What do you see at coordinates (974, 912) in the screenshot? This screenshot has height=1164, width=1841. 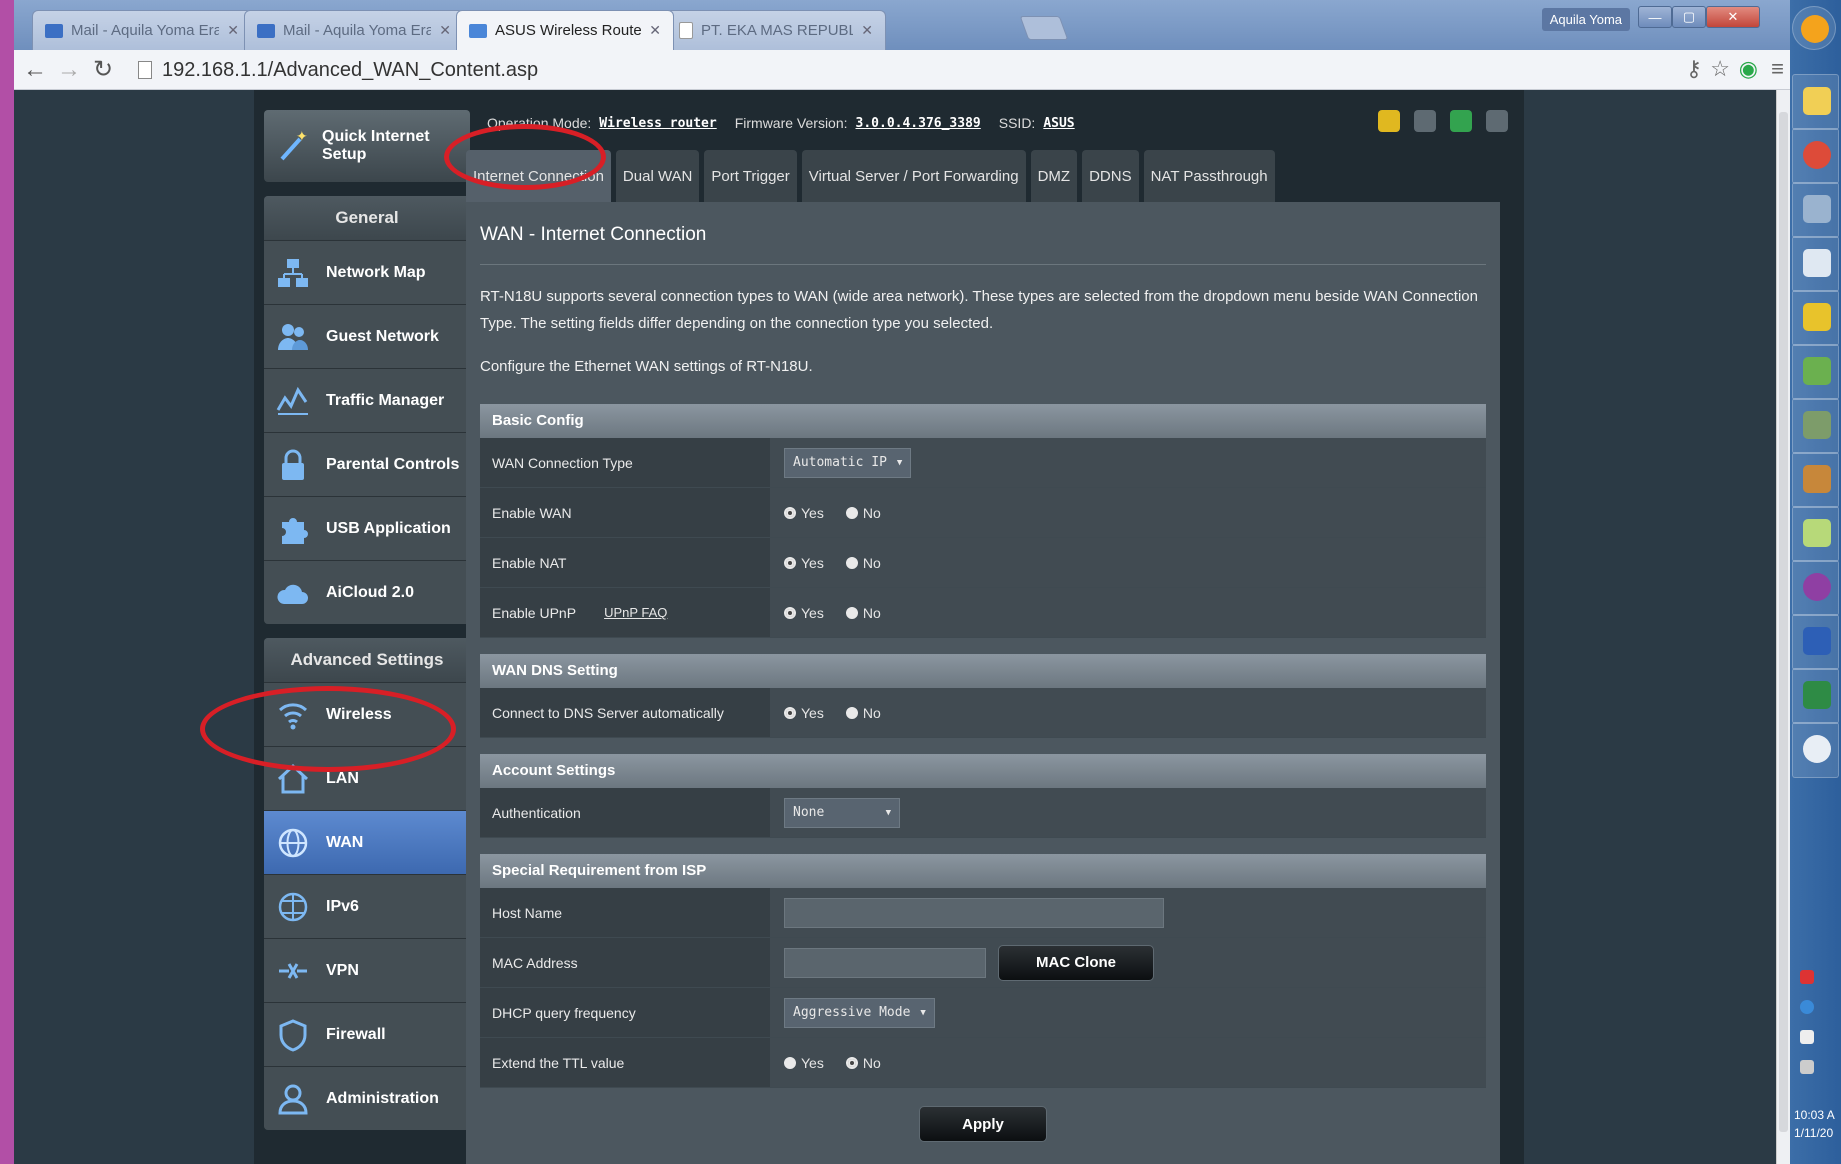 I see `host-name-input` at bounding box center [974, 912].